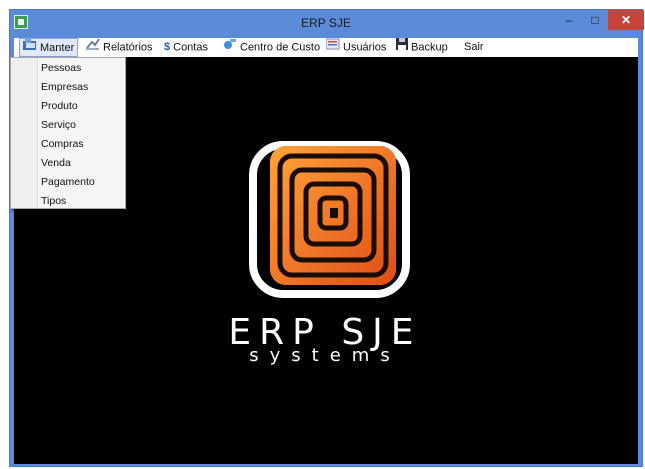 This screenshot has height=469, width=645. Describe the element at coordinates (30, 48) in the screenshot. I see `folder-icon` at that location.